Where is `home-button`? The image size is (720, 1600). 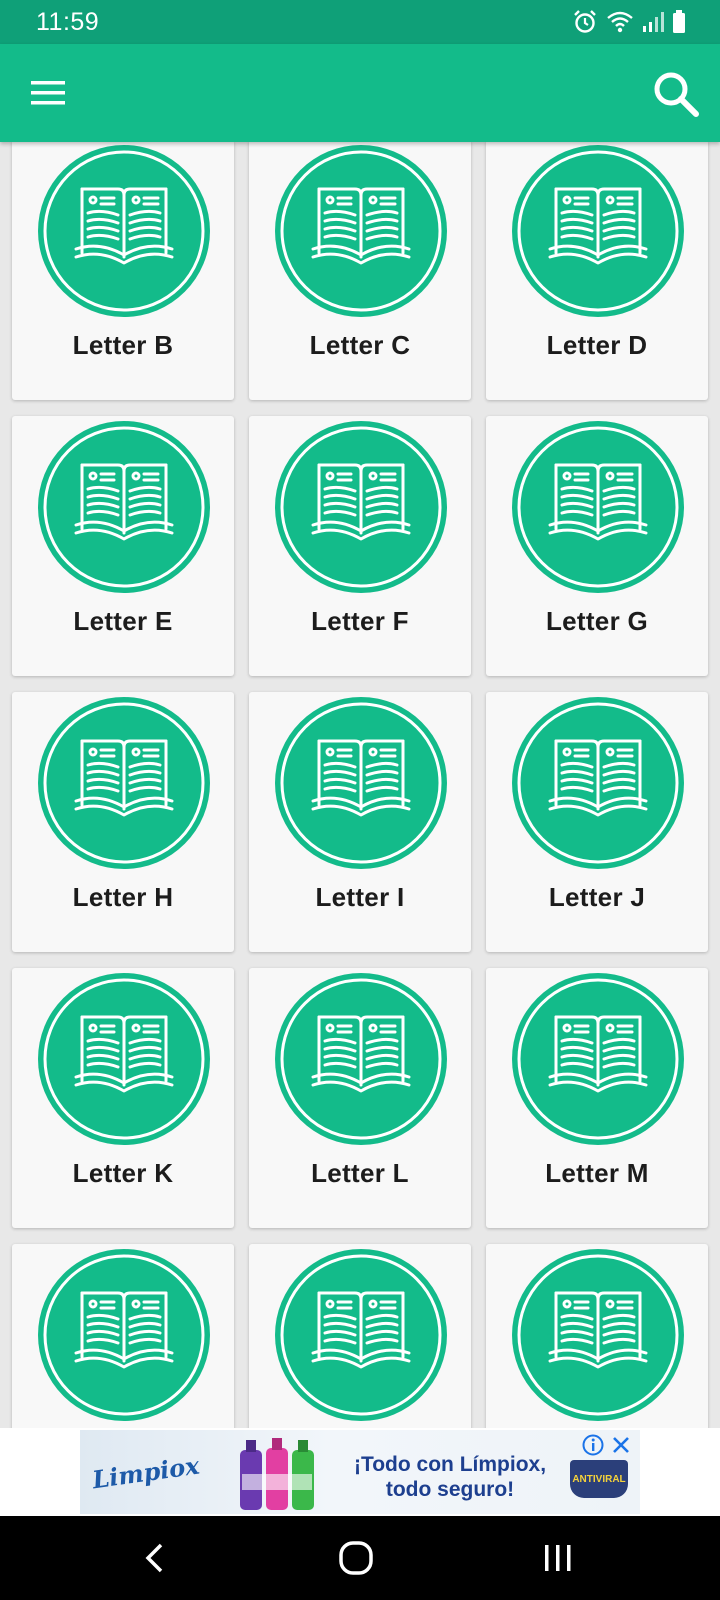 home-button is located at coordinates (356, 1558).